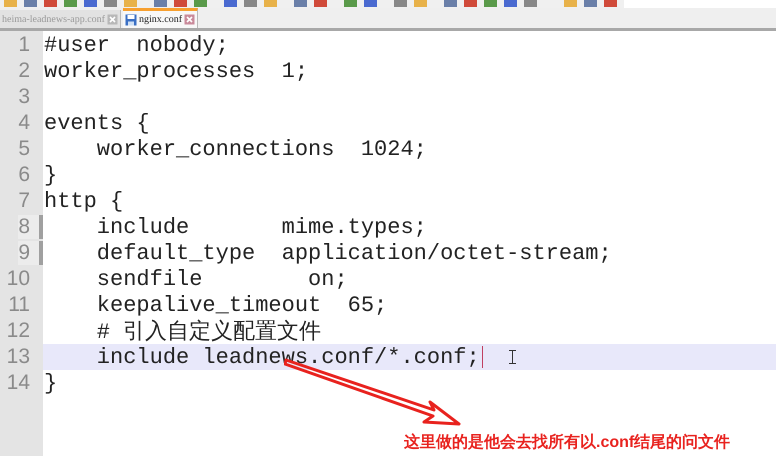 This screenshot has width=776, height=456. I want to click on line-number: 3, so click(24, 97).